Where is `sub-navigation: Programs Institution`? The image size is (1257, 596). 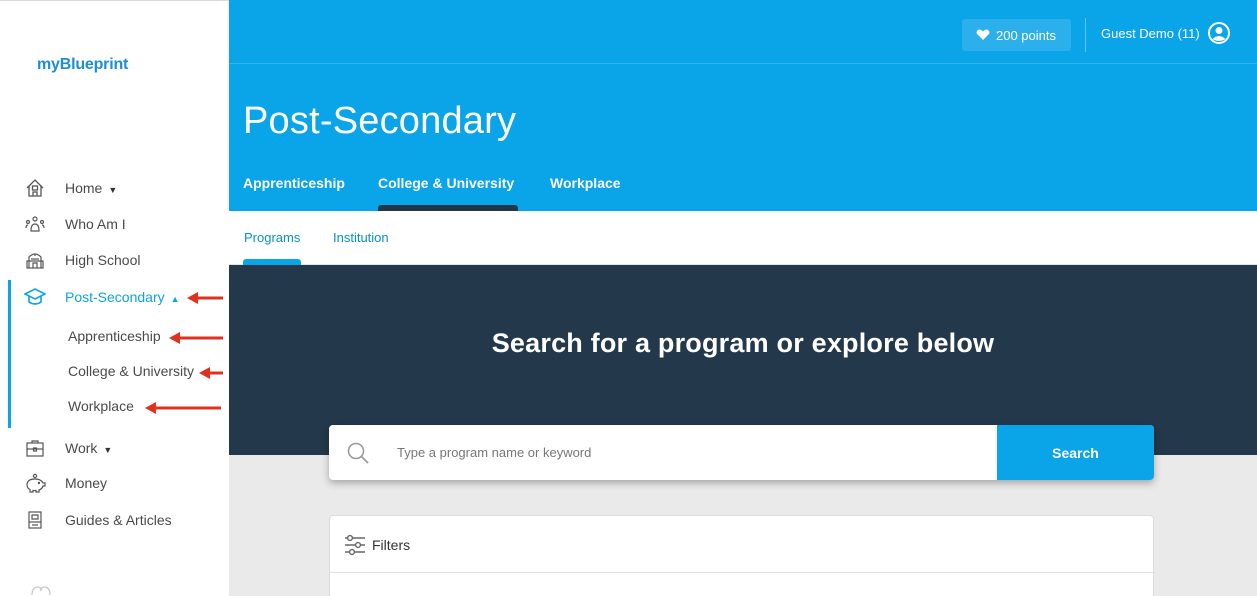
sub-navigation: Programs Institution is located at coordinates (743, 238).